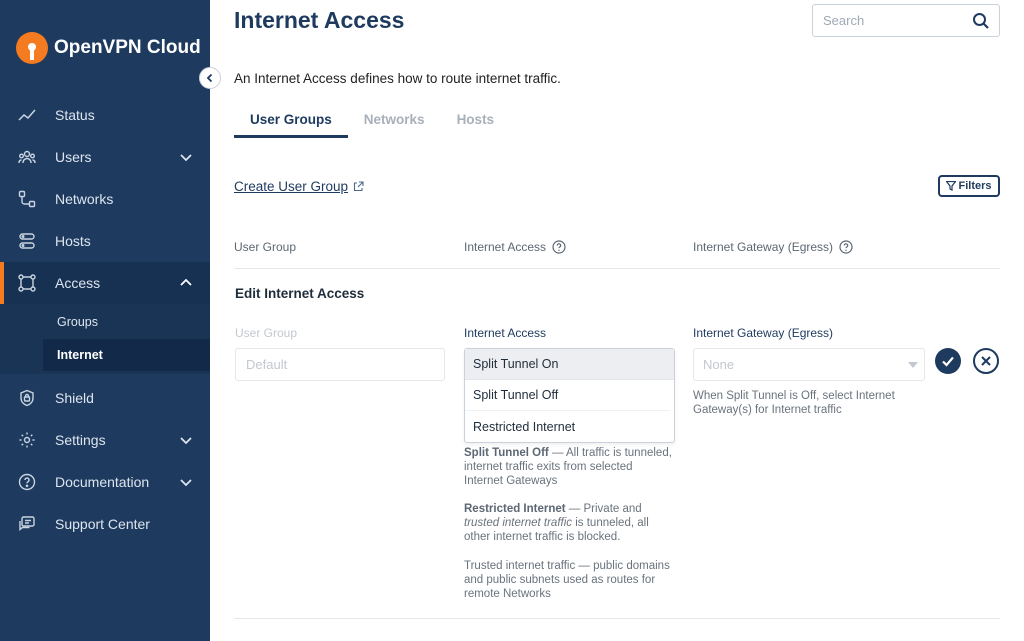 Image resolution: width=1024 pixels, height=641 pixels. What do you see at coordinates (127, 47) in the screenshot?
I see `brand-name: OpenVPN Cloud` at bounding box center [127, 47].